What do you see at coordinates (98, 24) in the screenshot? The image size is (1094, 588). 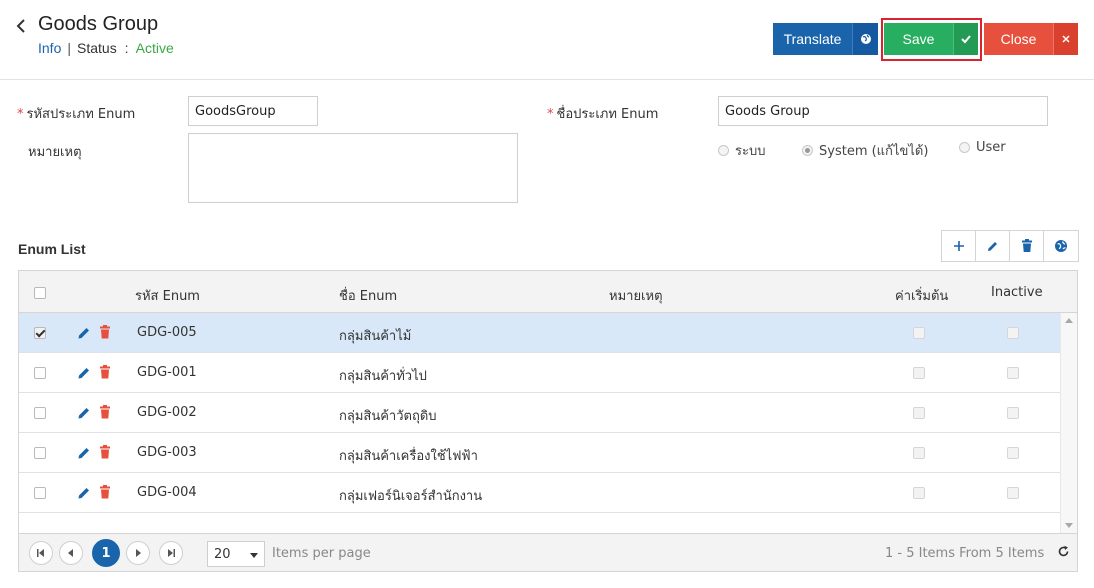 I see `page-title: Goods Group` at bounding box center [98, 24].